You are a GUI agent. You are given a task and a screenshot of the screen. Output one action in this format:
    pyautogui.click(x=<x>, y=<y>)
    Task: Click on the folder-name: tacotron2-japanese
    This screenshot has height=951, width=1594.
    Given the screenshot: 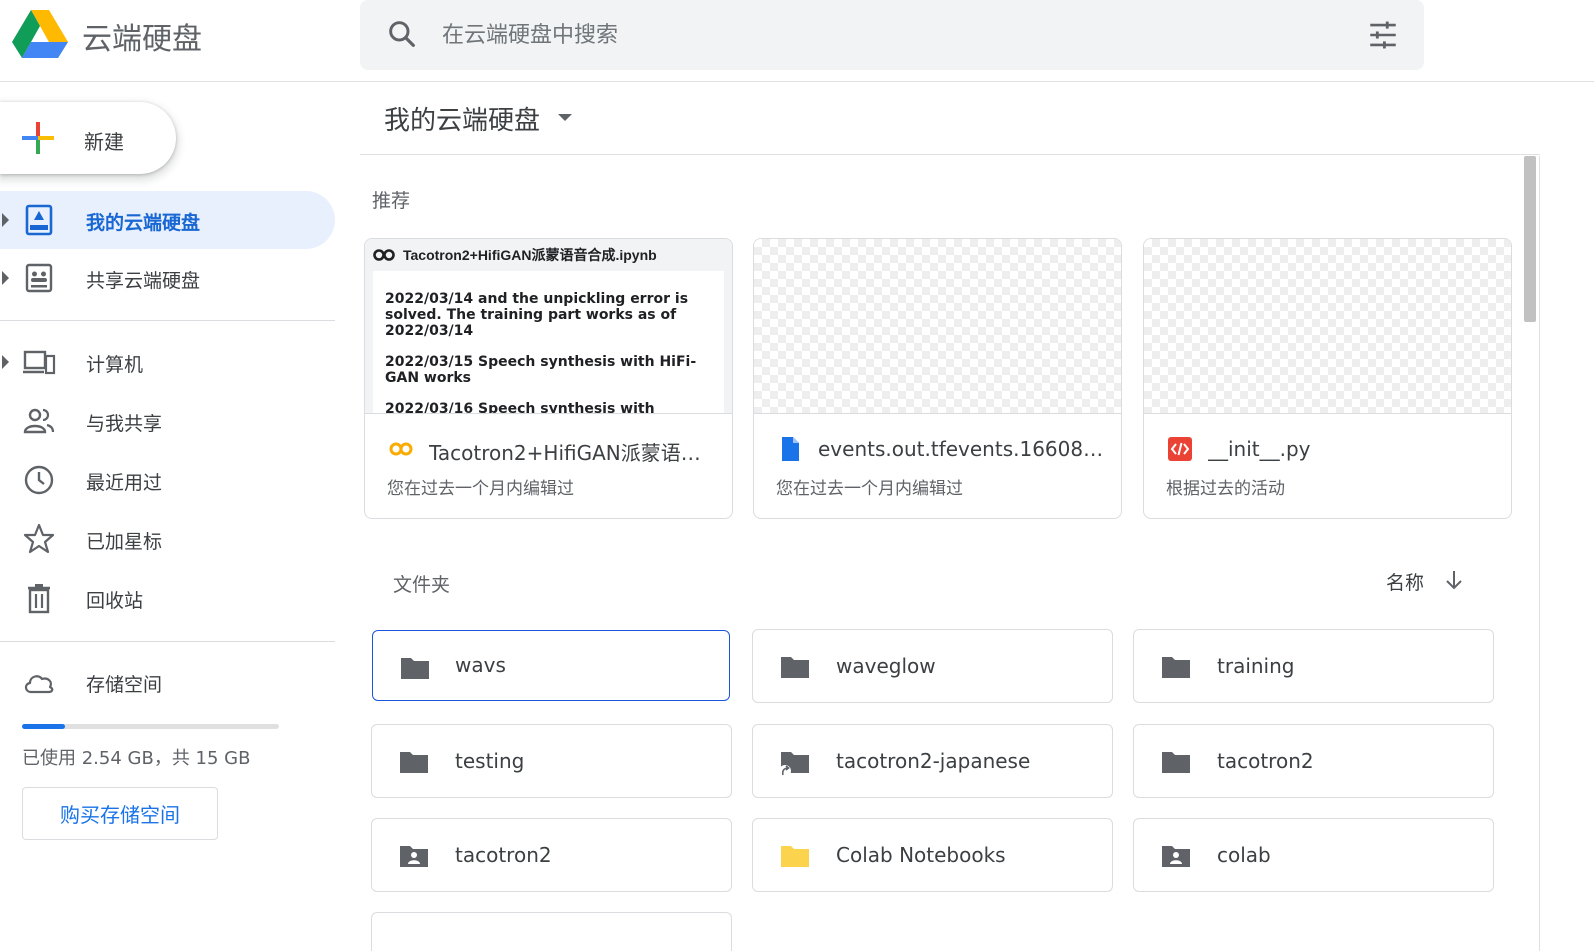 What is the action you would take?
    pyautogui.click(x=933, y=761)
    